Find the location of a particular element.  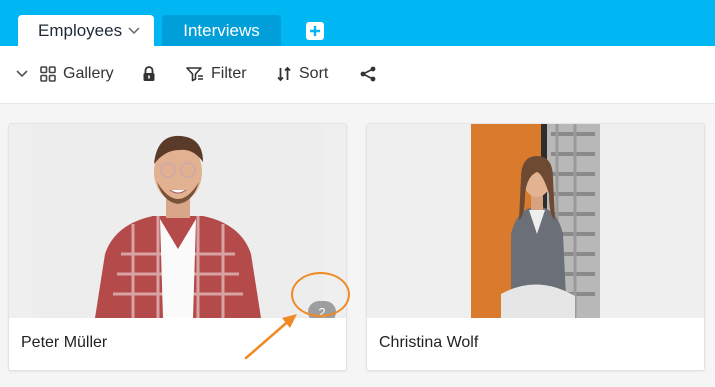

share-icon is located at coordinates (368, 74).